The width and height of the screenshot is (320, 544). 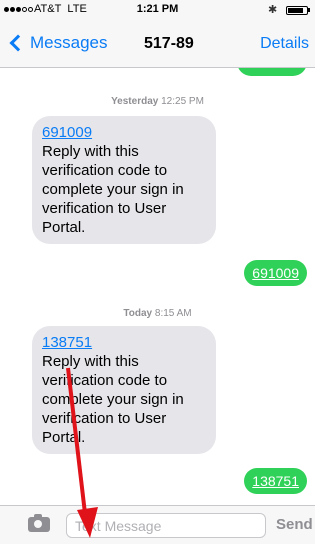 What do you see at coordinates (77, 445) in the screenshot?
I see `arrow-shaft` at bounding box center [77, 445].